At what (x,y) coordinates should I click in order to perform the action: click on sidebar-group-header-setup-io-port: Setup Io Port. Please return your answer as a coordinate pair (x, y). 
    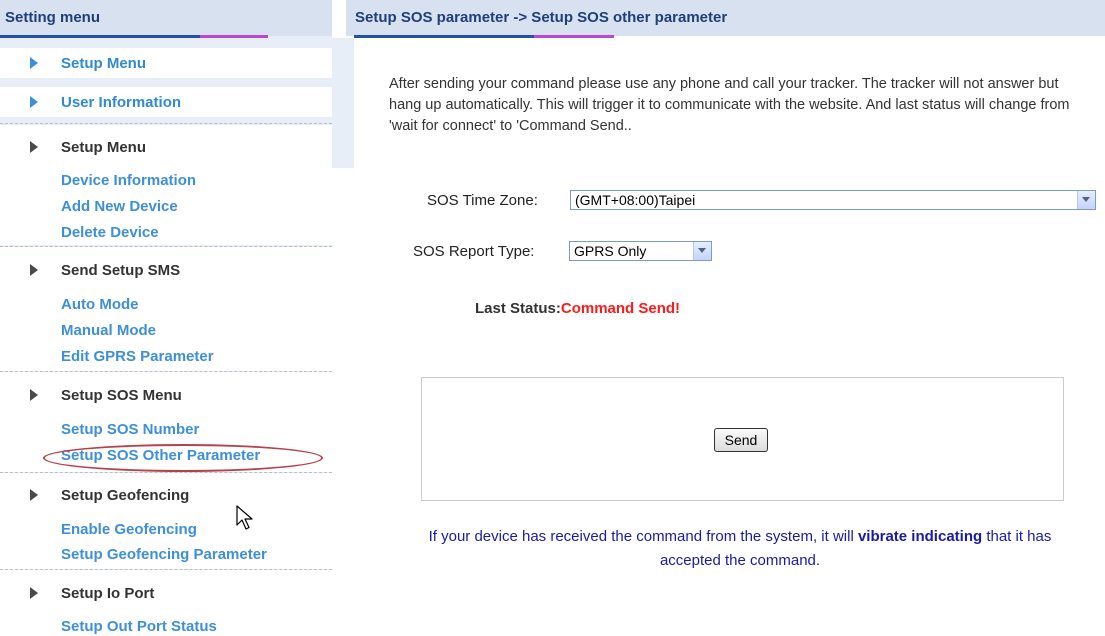
    Looking at the image, I should click on (166, 593).